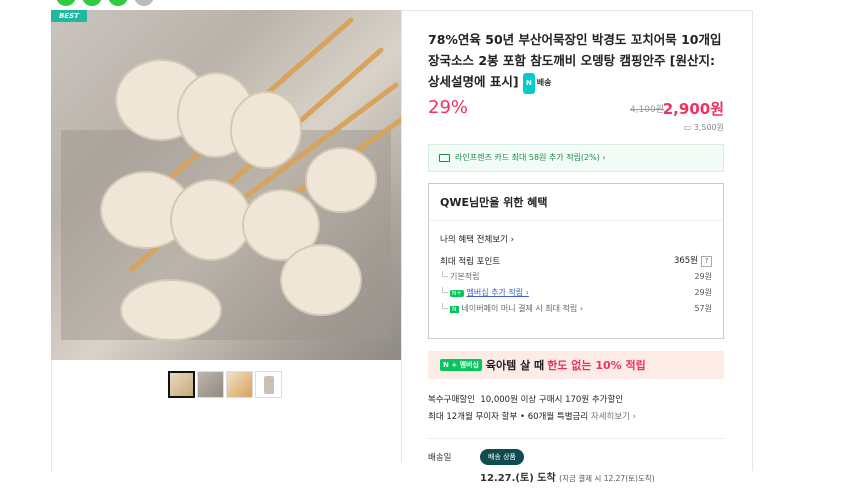 The height and width of the screenshot is (491, 849). What do you see at coordinates (685, 261) in the screenshot?
I see `max-points-value: 365원` at bounding box center [685, 261].